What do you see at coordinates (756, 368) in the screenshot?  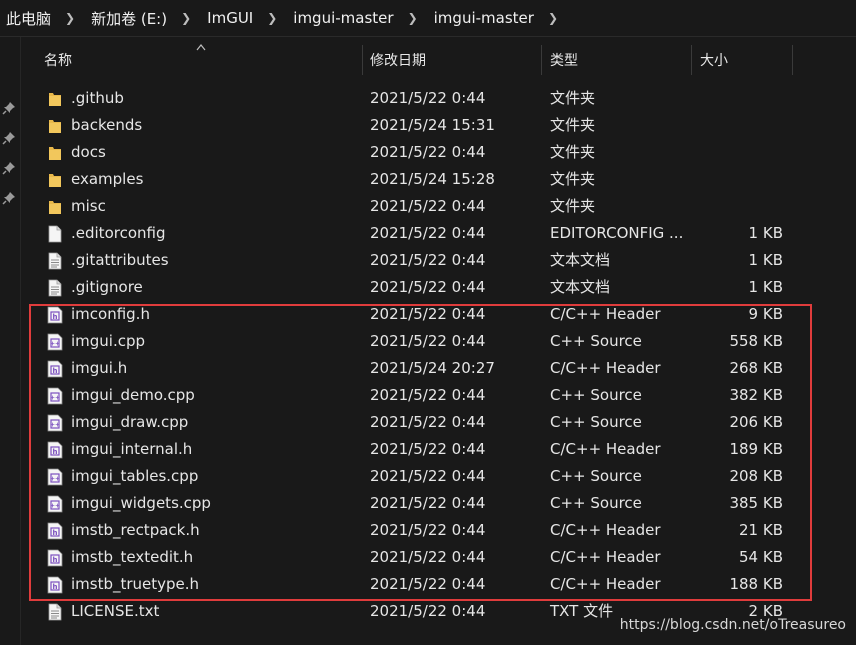 I see `file-size: 268 KB` at bounding box center [756, 368].